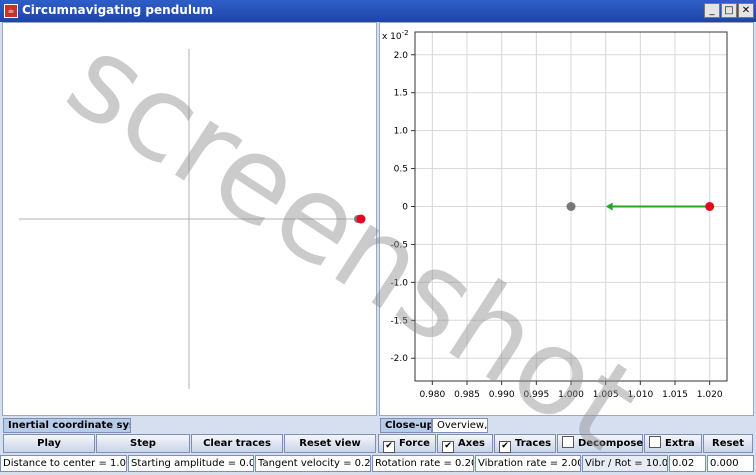  What do you see at coordinates (389, 447) in the screenshot?
I see `force-check-icon: ✔` at bounding box center [389, 447].